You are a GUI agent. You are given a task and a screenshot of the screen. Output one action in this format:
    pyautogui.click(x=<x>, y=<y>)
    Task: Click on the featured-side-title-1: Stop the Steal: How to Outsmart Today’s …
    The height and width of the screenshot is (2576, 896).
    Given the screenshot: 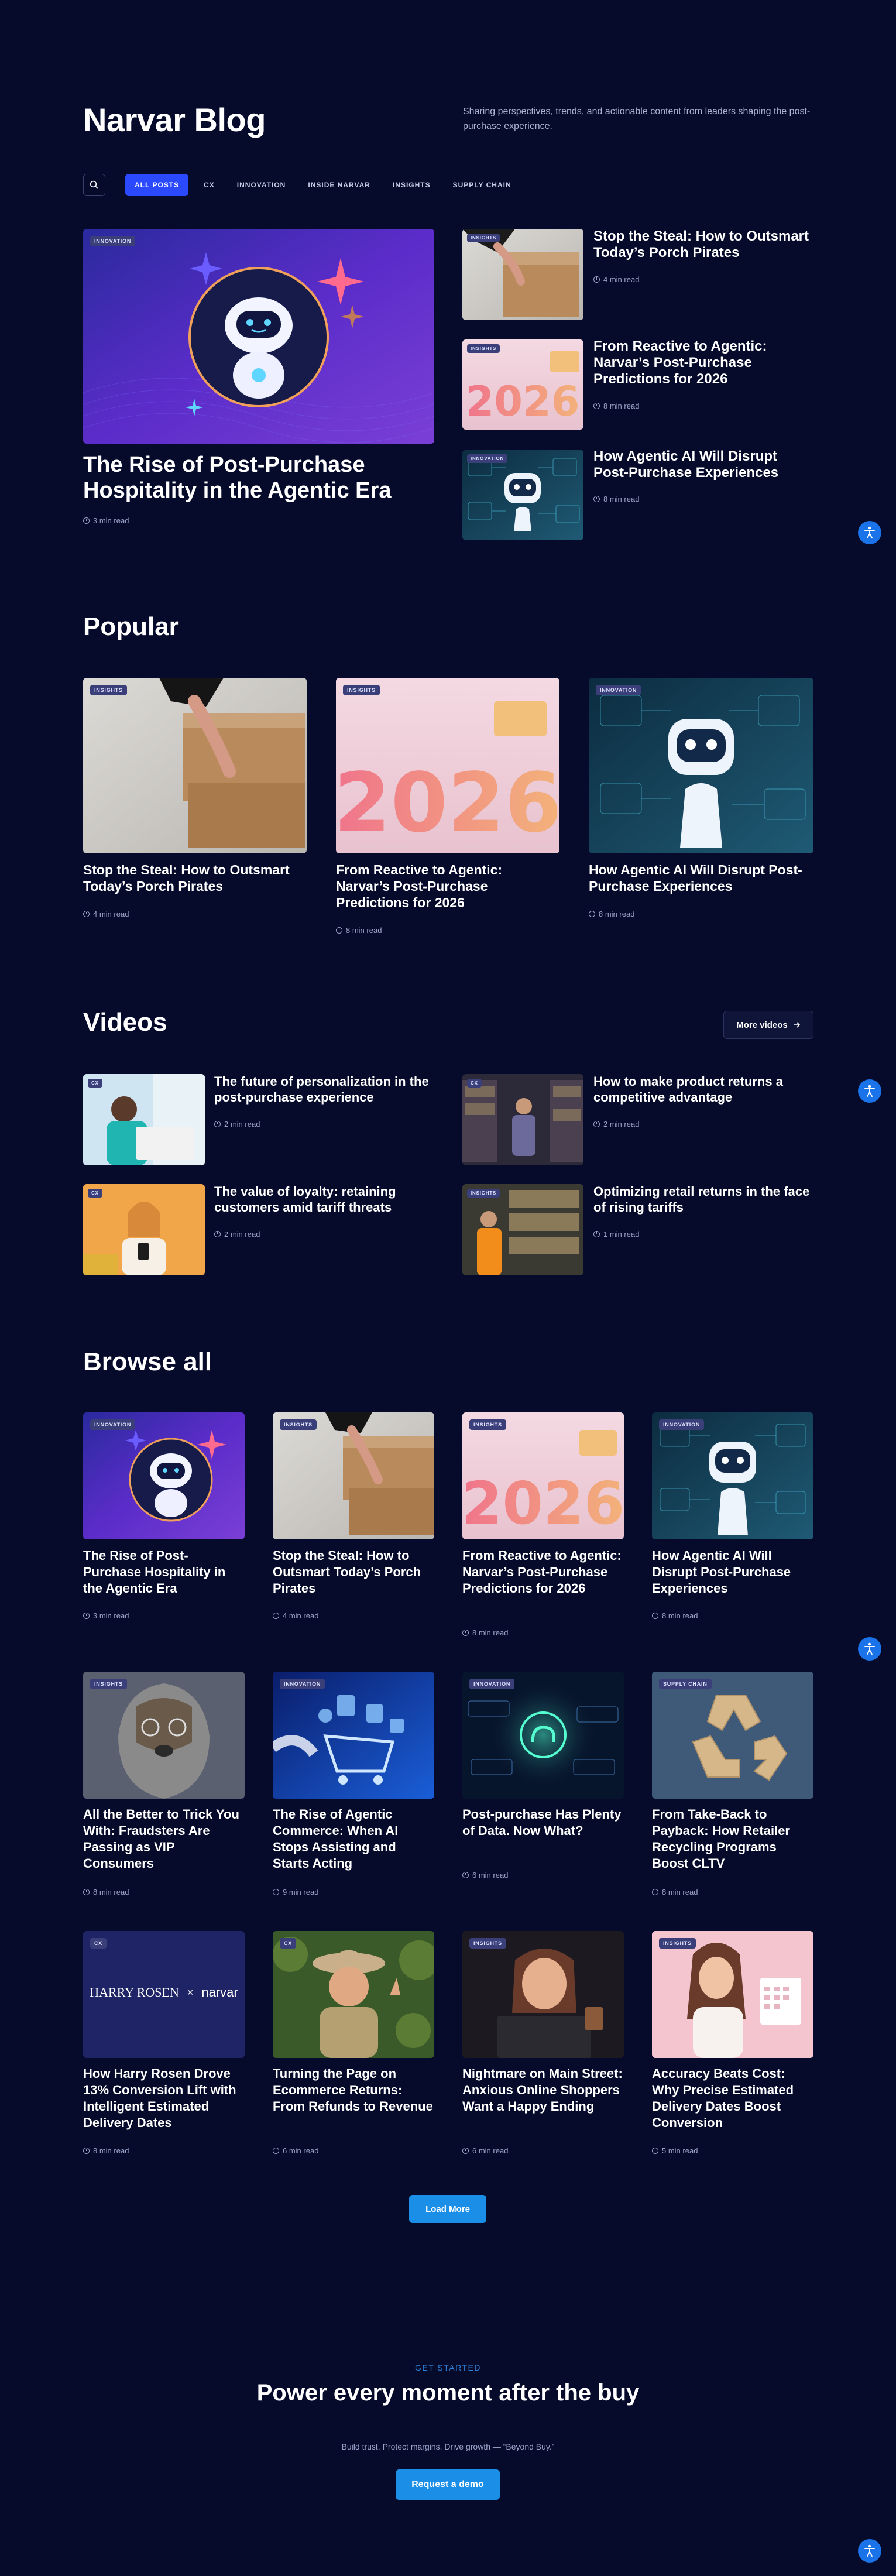 What is the action you would take?
    pyautogui.click(x=704, y=244)
    